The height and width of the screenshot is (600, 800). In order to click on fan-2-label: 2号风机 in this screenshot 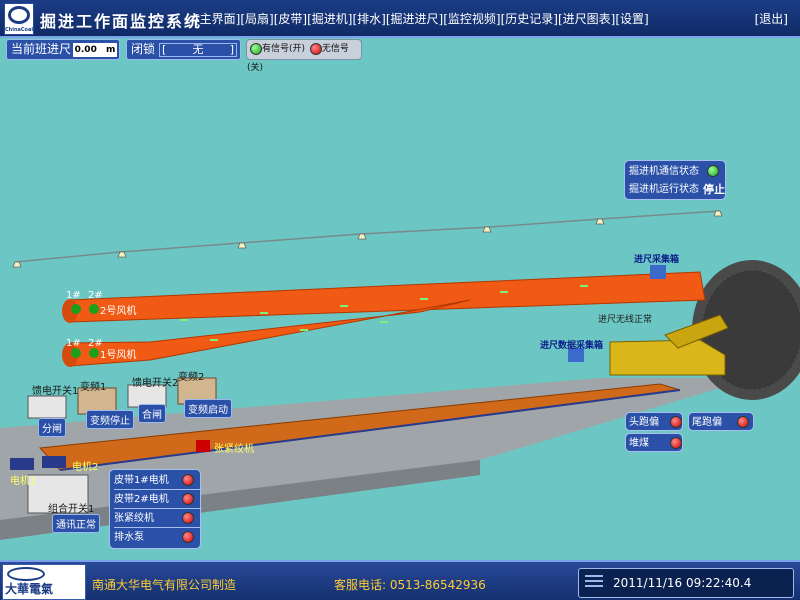, I will do `click(118, 309)`.